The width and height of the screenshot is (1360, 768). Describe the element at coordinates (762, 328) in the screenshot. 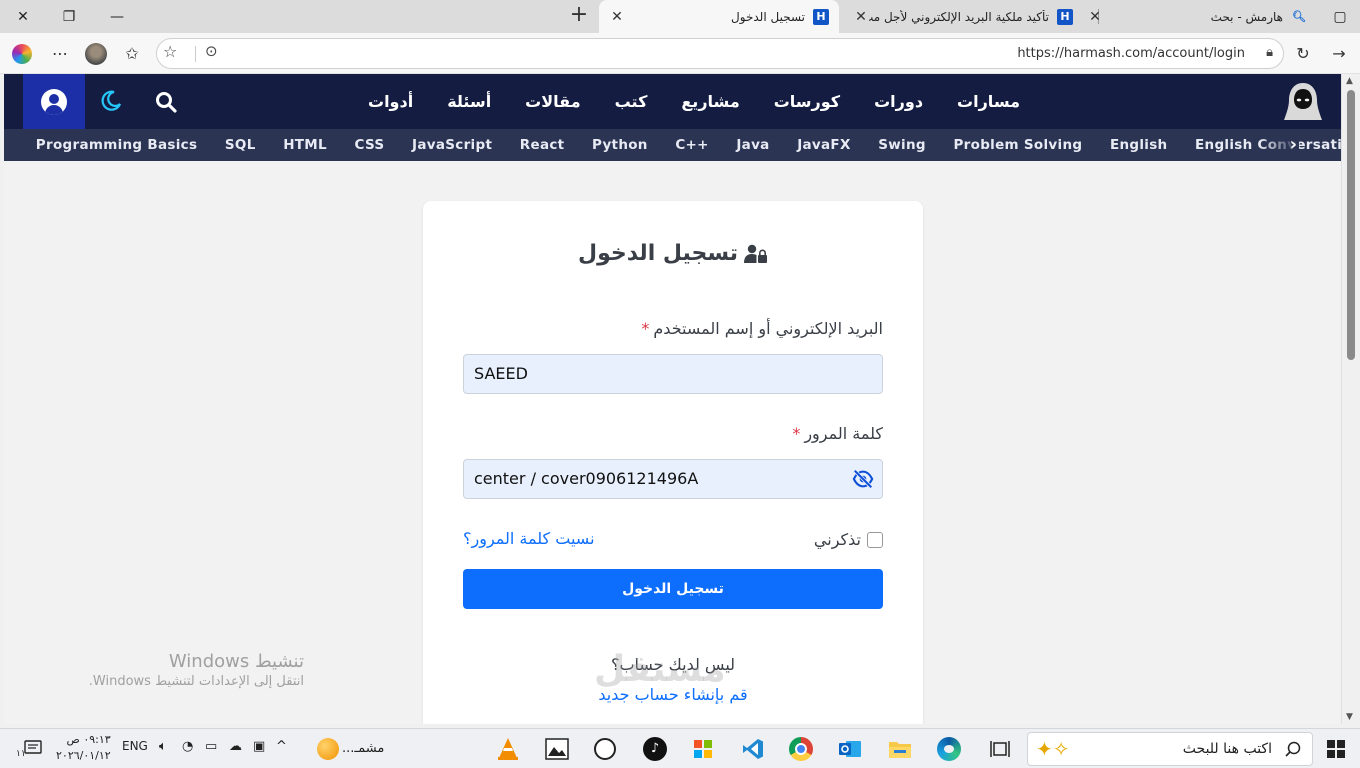

I see `username-label: البريد الإلكتروني أو إسم المستخدم*` at that location.